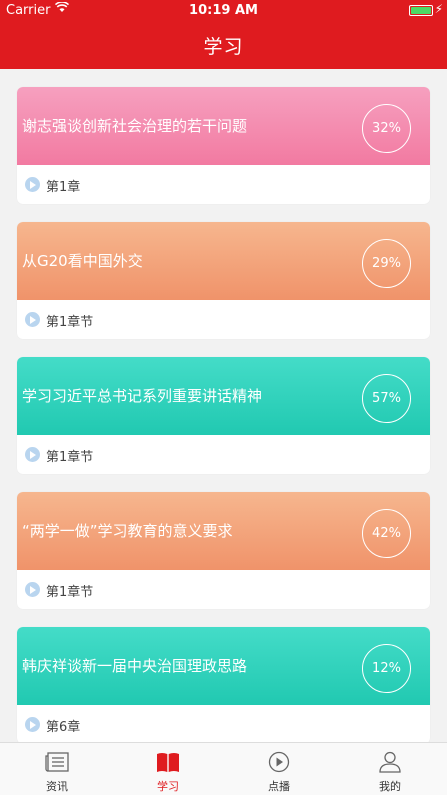 This screenshot has height=795, width=447. I want to click on progress-ring: 12%, so click(386, 668).